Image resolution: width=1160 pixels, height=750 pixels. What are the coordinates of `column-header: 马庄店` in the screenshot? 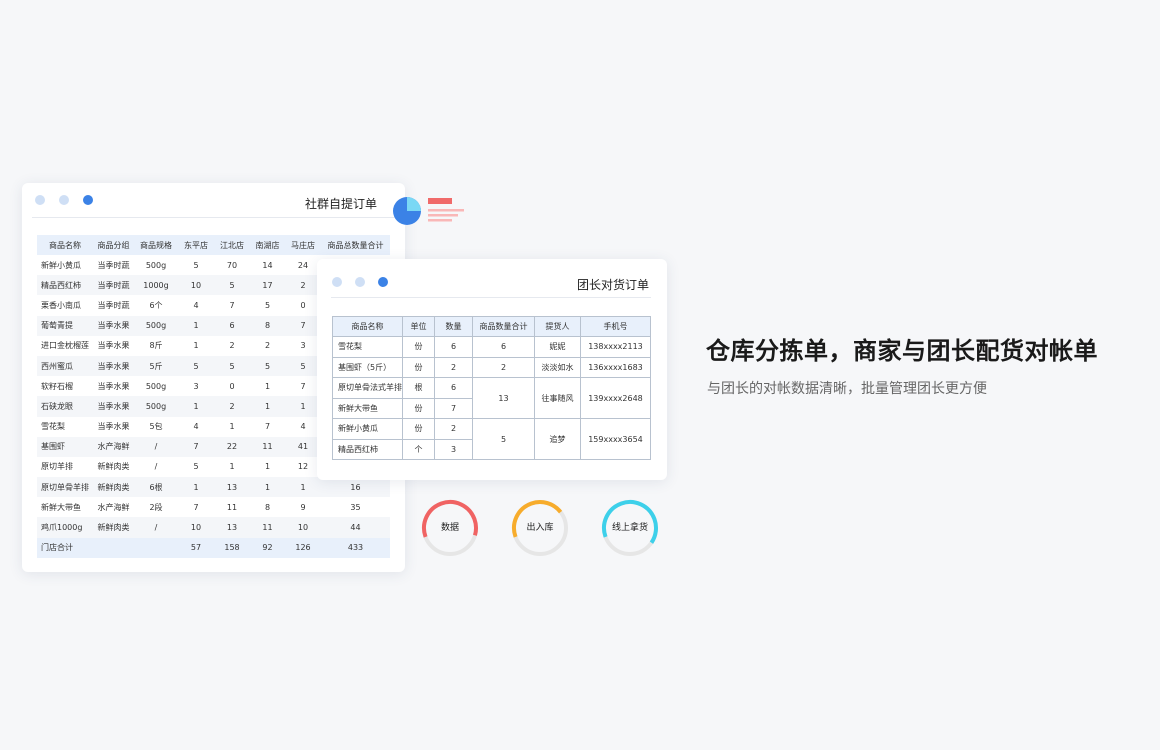 It's located at (303, 245).